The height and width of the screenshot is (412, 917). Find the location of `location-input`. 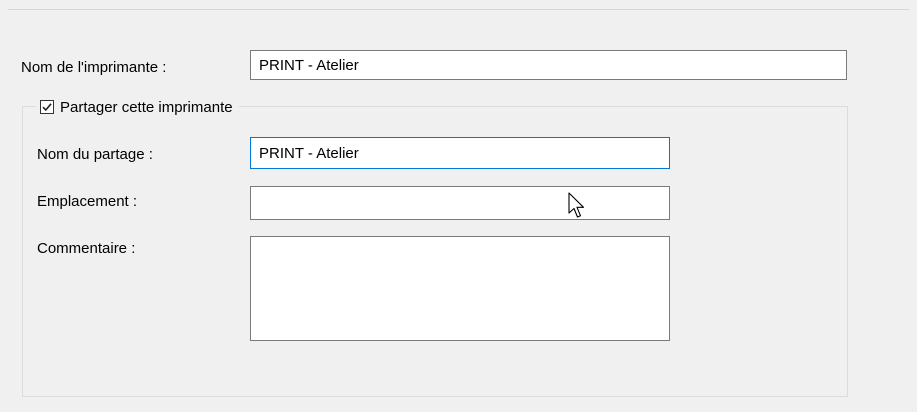

location-input is located at coordinates (460, 203).